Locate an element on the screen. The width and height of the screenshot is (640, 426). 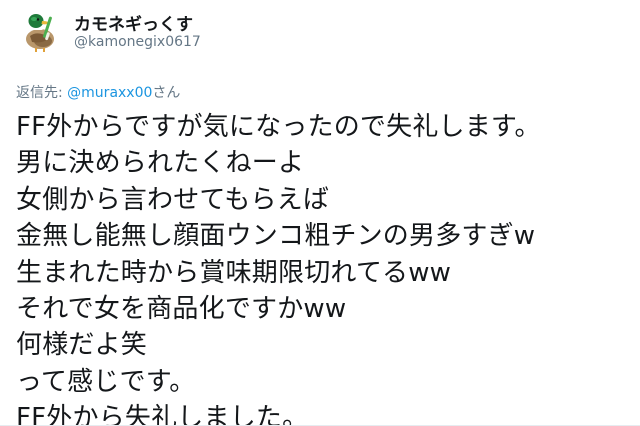
tweet-text-line: って感じです。 is located at coordinates (106, 381).